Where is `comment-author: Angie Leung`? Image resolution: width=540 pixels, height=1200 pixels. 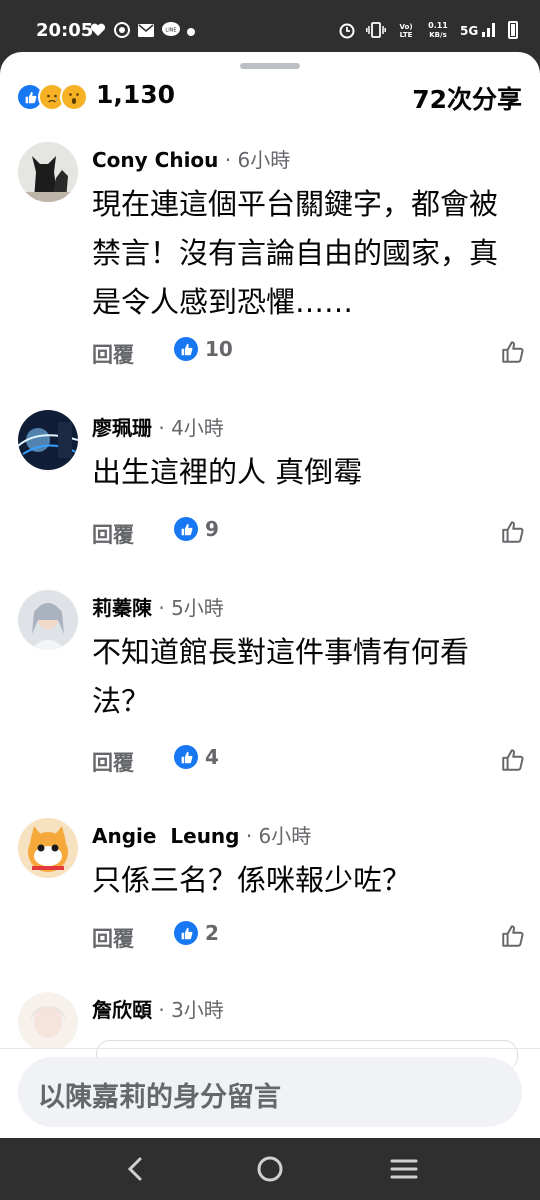 comment-author: Angie Leung is located at coordinates (165, 836).